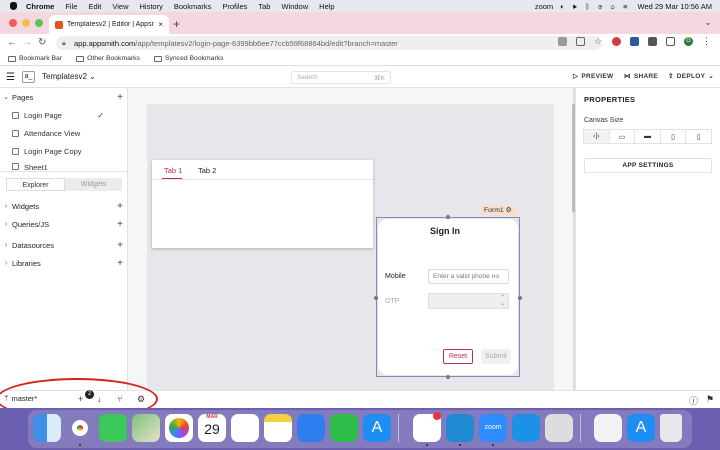  I want to click on section-widgets: › Widgets +, so click(64, 206).